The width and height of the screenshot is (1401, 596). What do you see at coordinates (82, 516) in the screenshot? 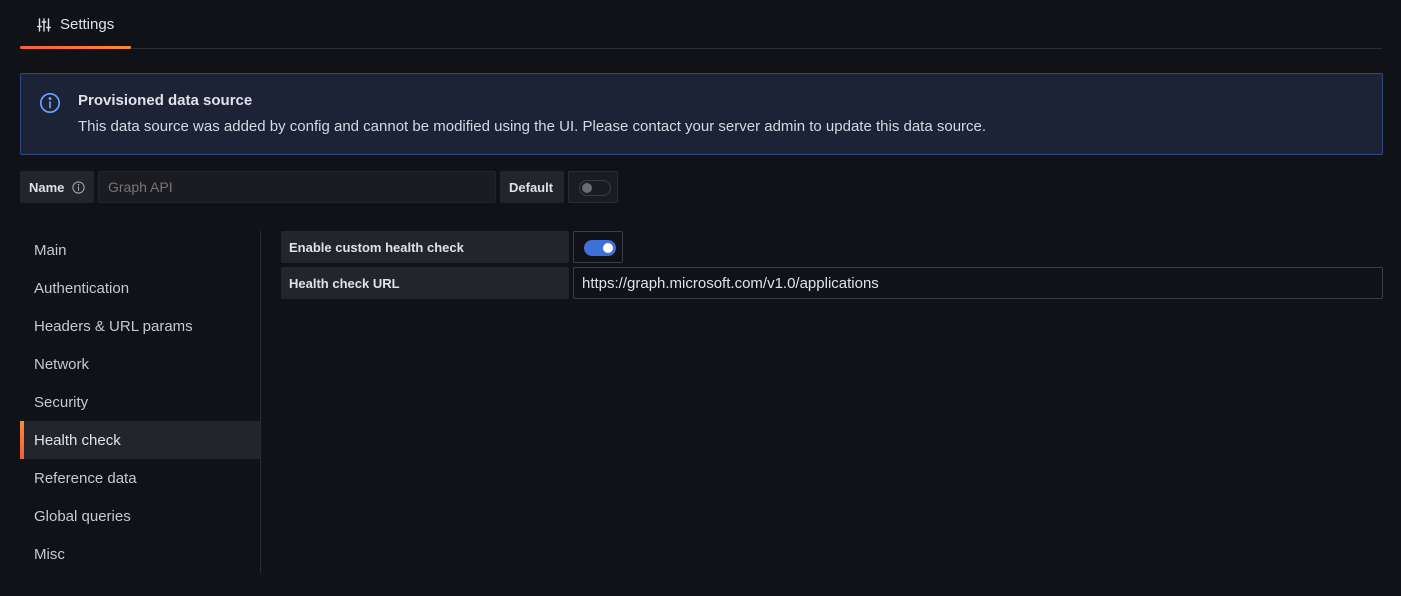
I see `sidebar-item-label: Global queries` at bounding box center [82, 516].